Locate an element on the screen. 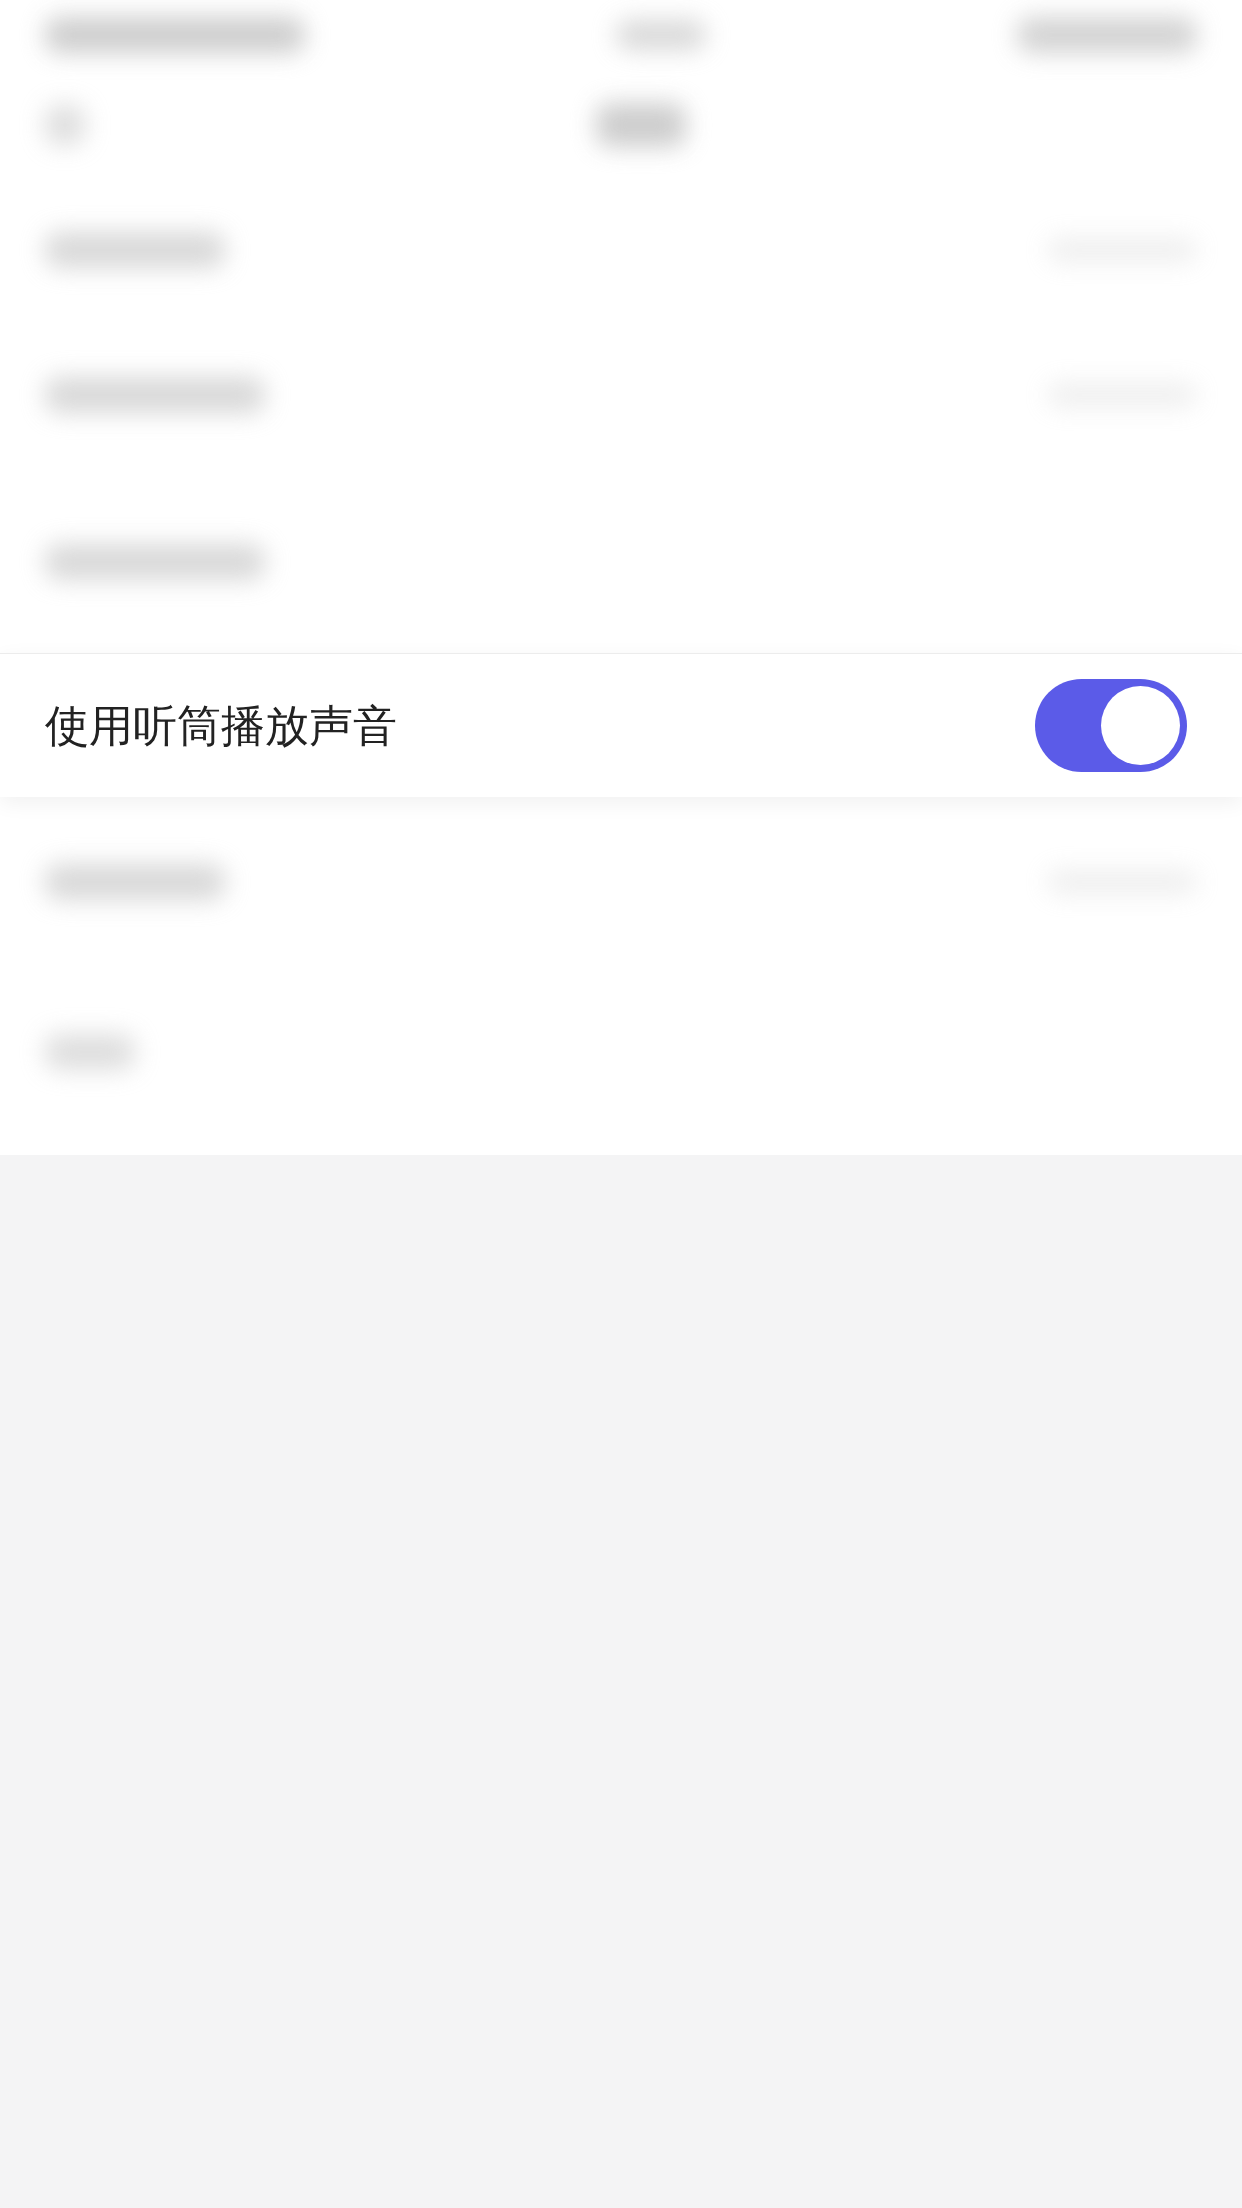 The width and height of the screenshot is (1242, 2208). setting-label: 使用听筒播放声音 is located at coordinates (221, 725).